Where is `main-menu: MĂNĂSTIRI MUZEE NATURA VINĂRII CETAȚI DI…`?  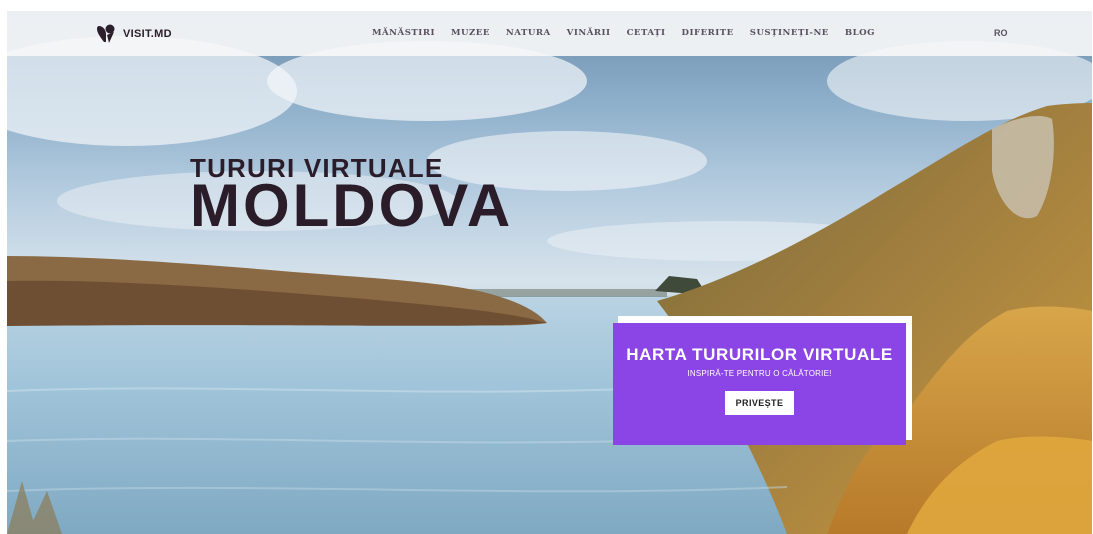
main-menu: MĂNĂSTIRI MUZEE NATURA VINĂRII CETAȚI DI… is located at coordinates (623, 33).